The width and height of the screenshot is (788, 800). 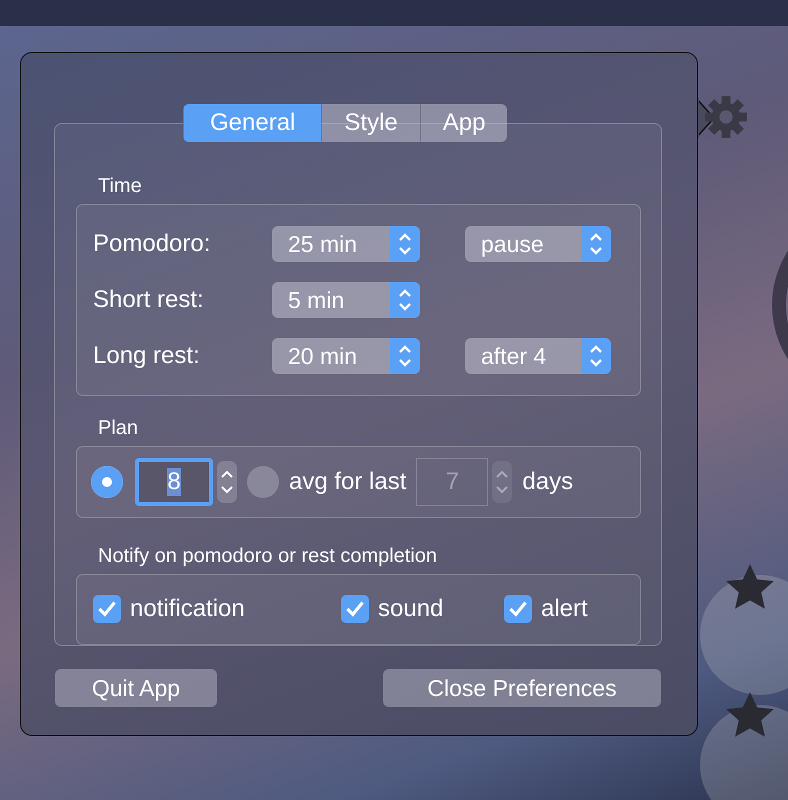 I want to click on tab: App, so click(x=464, y=123).